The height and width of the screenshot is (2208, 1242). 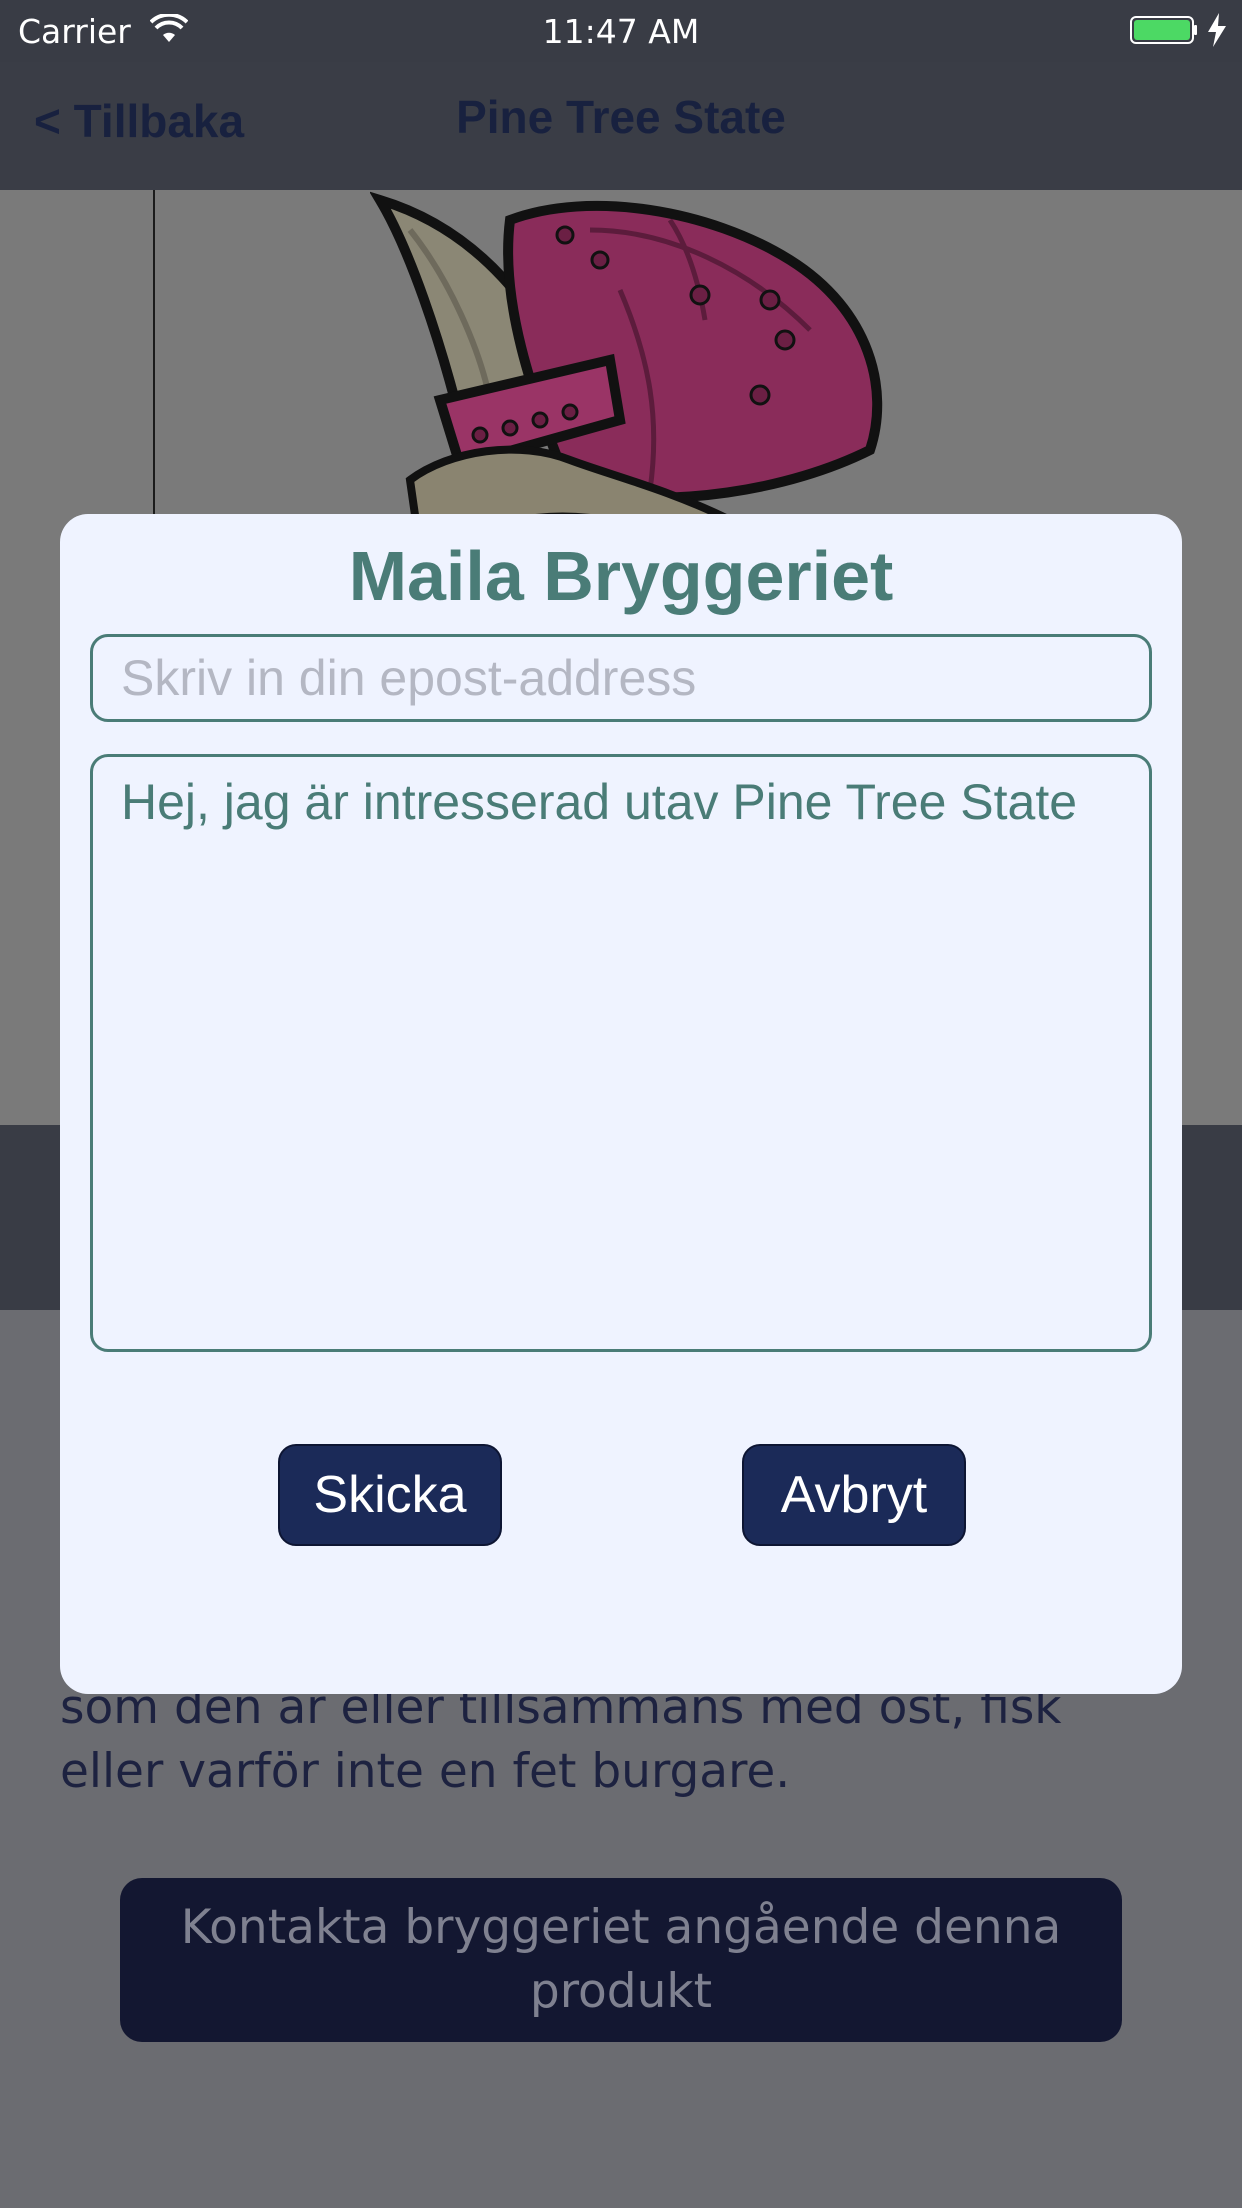 What do you see at coordinates (621, 576) in the screenshot?
I see `dialog-title: Maila Bryggeriet` at bounding box center [621, 576].